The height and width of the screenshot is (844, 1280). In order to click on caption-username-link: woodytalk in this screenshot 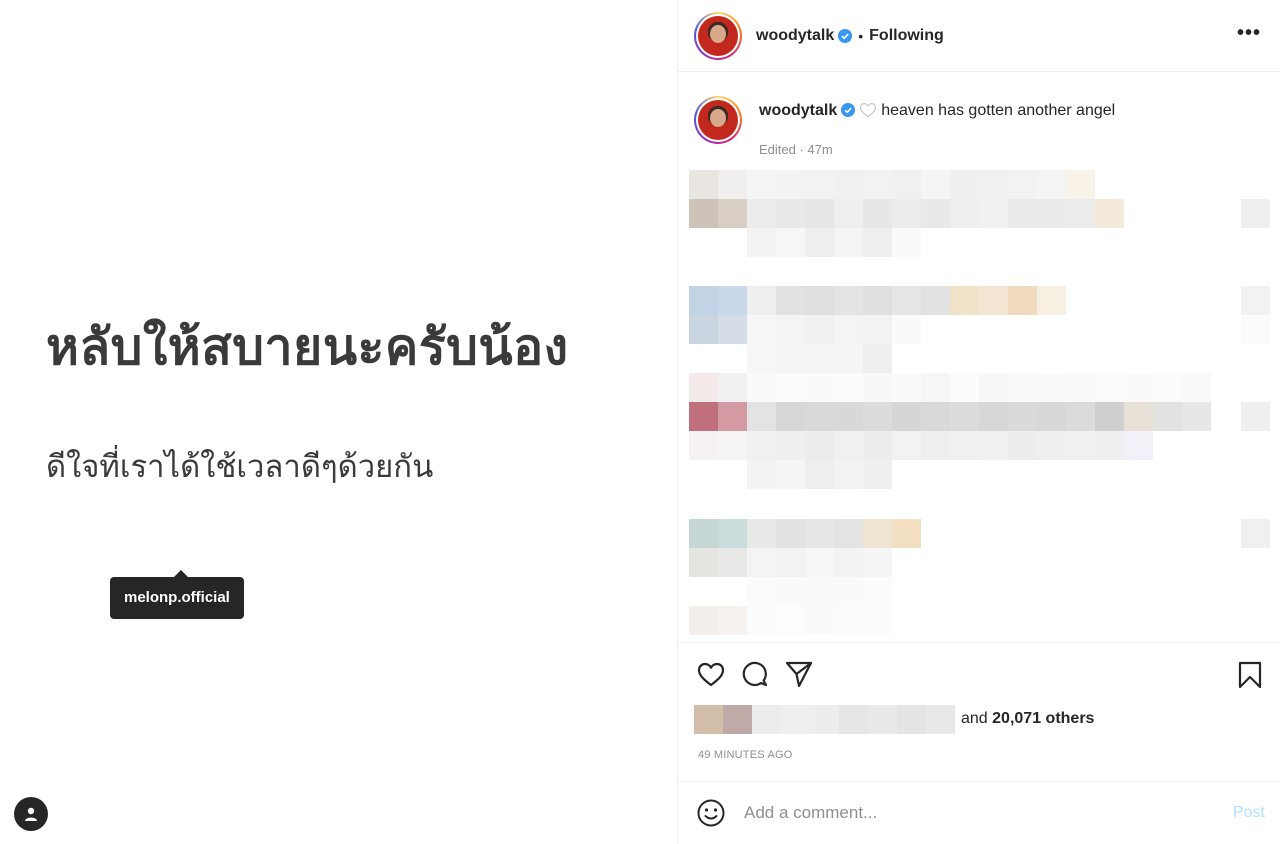, I will do `click(798, 110)`.